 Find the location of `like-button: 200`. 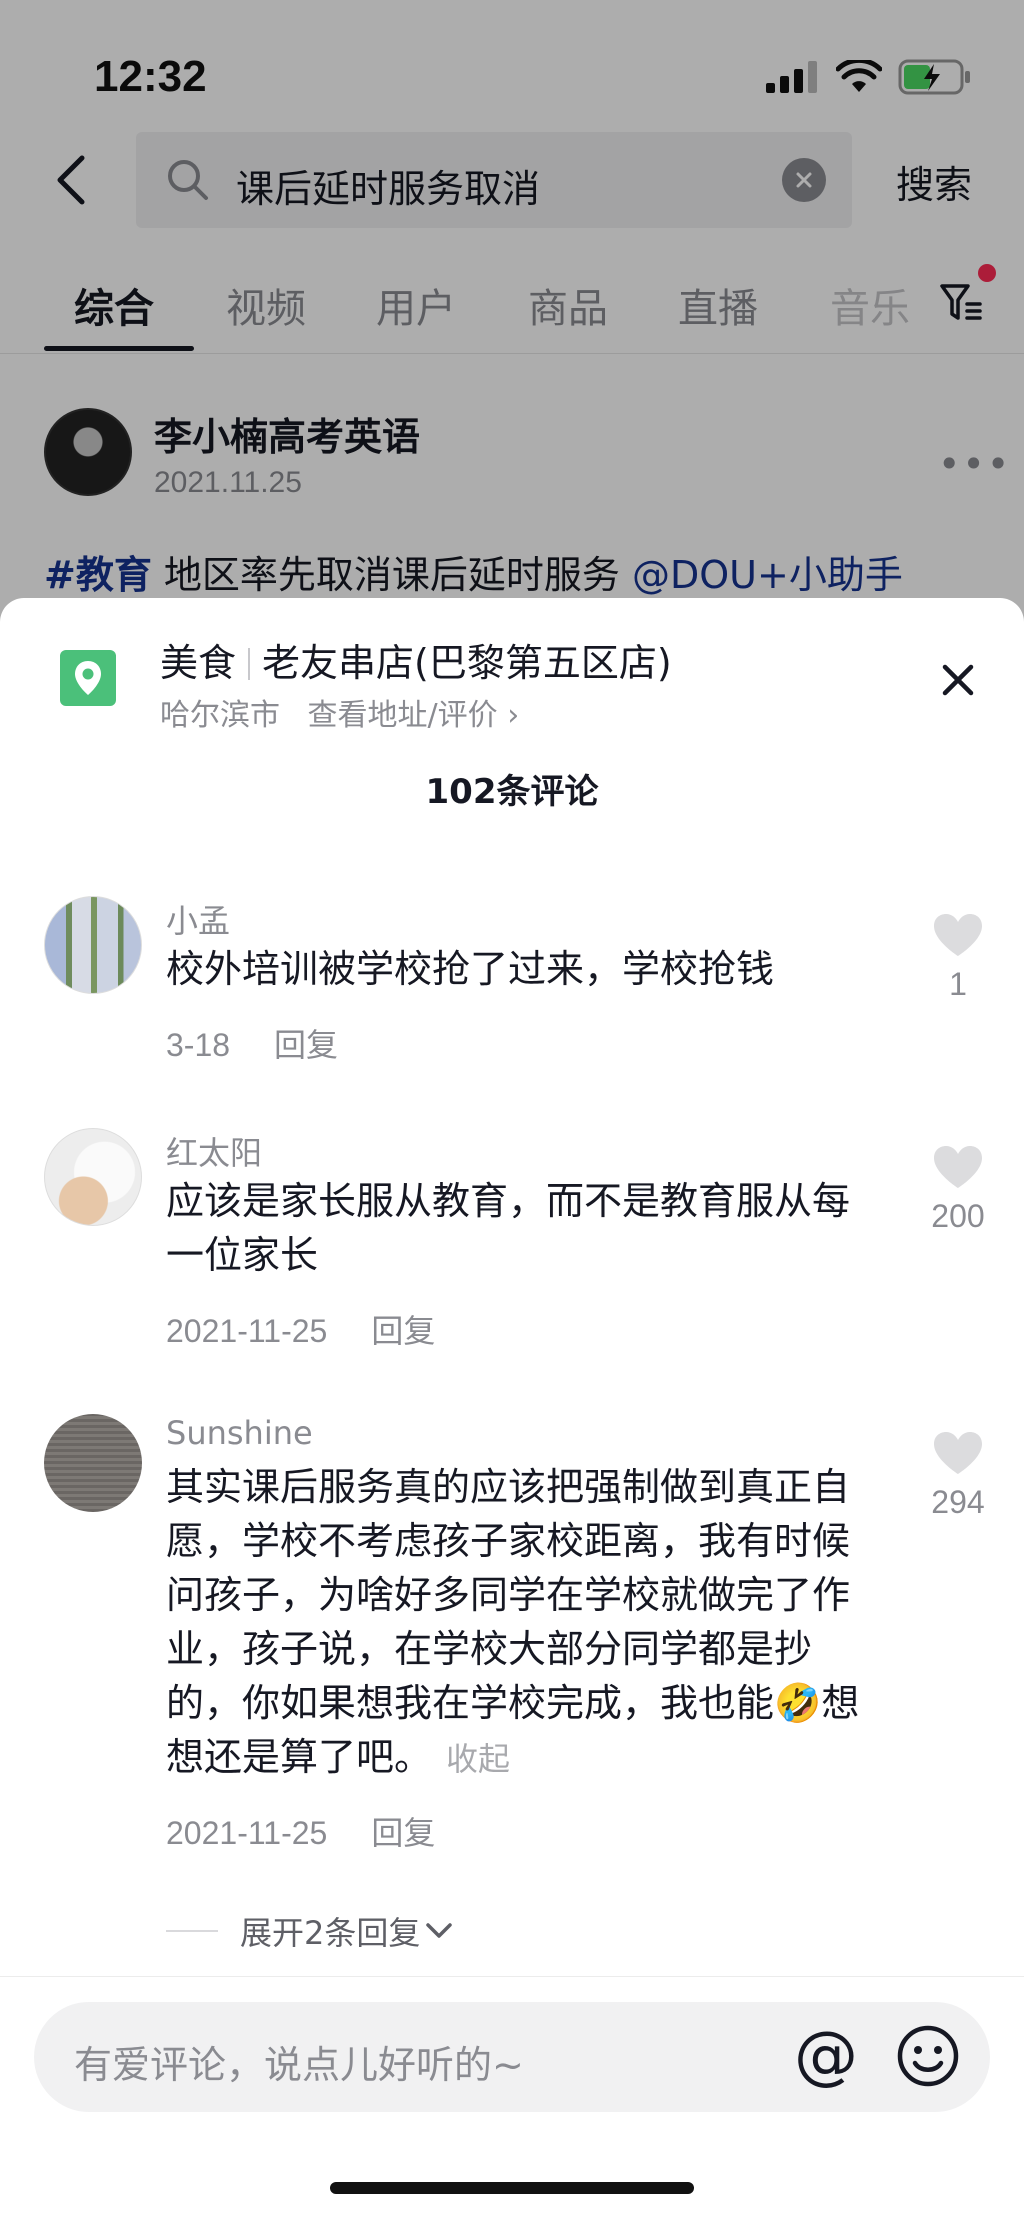

like-button: 200 is located at coordinates (958, 1189).